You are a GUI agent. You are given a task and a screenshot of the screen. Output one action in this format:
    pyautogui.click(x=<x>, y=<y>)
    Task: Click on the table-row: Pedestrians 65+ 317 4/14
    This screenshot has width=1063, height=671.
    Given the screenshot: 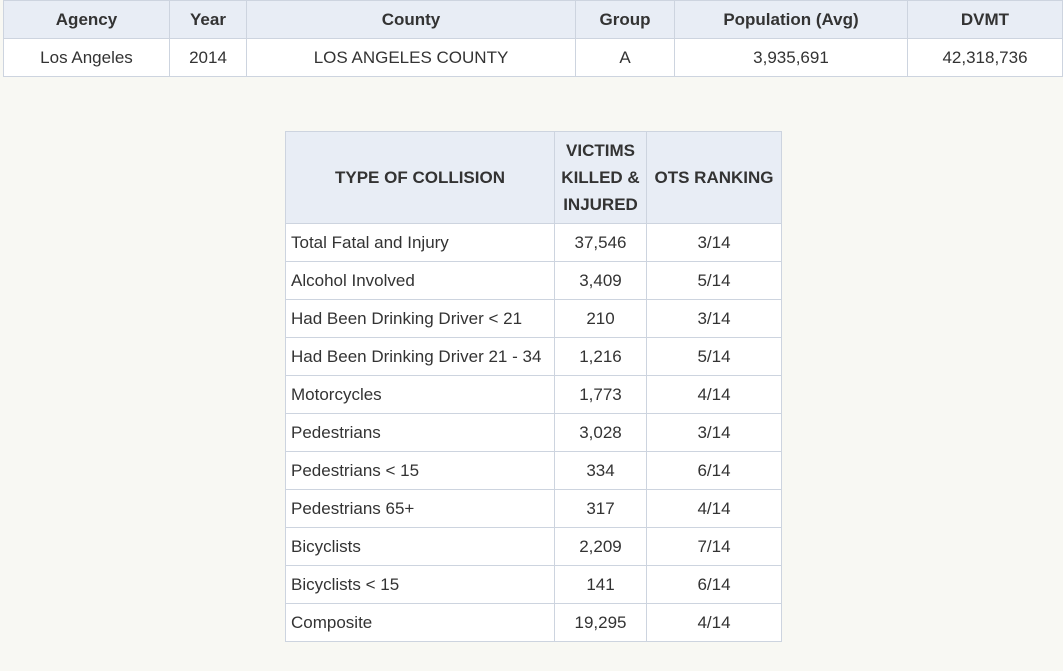 What is the action you would take?
    pyautogui.click(x=533, y=508)
    